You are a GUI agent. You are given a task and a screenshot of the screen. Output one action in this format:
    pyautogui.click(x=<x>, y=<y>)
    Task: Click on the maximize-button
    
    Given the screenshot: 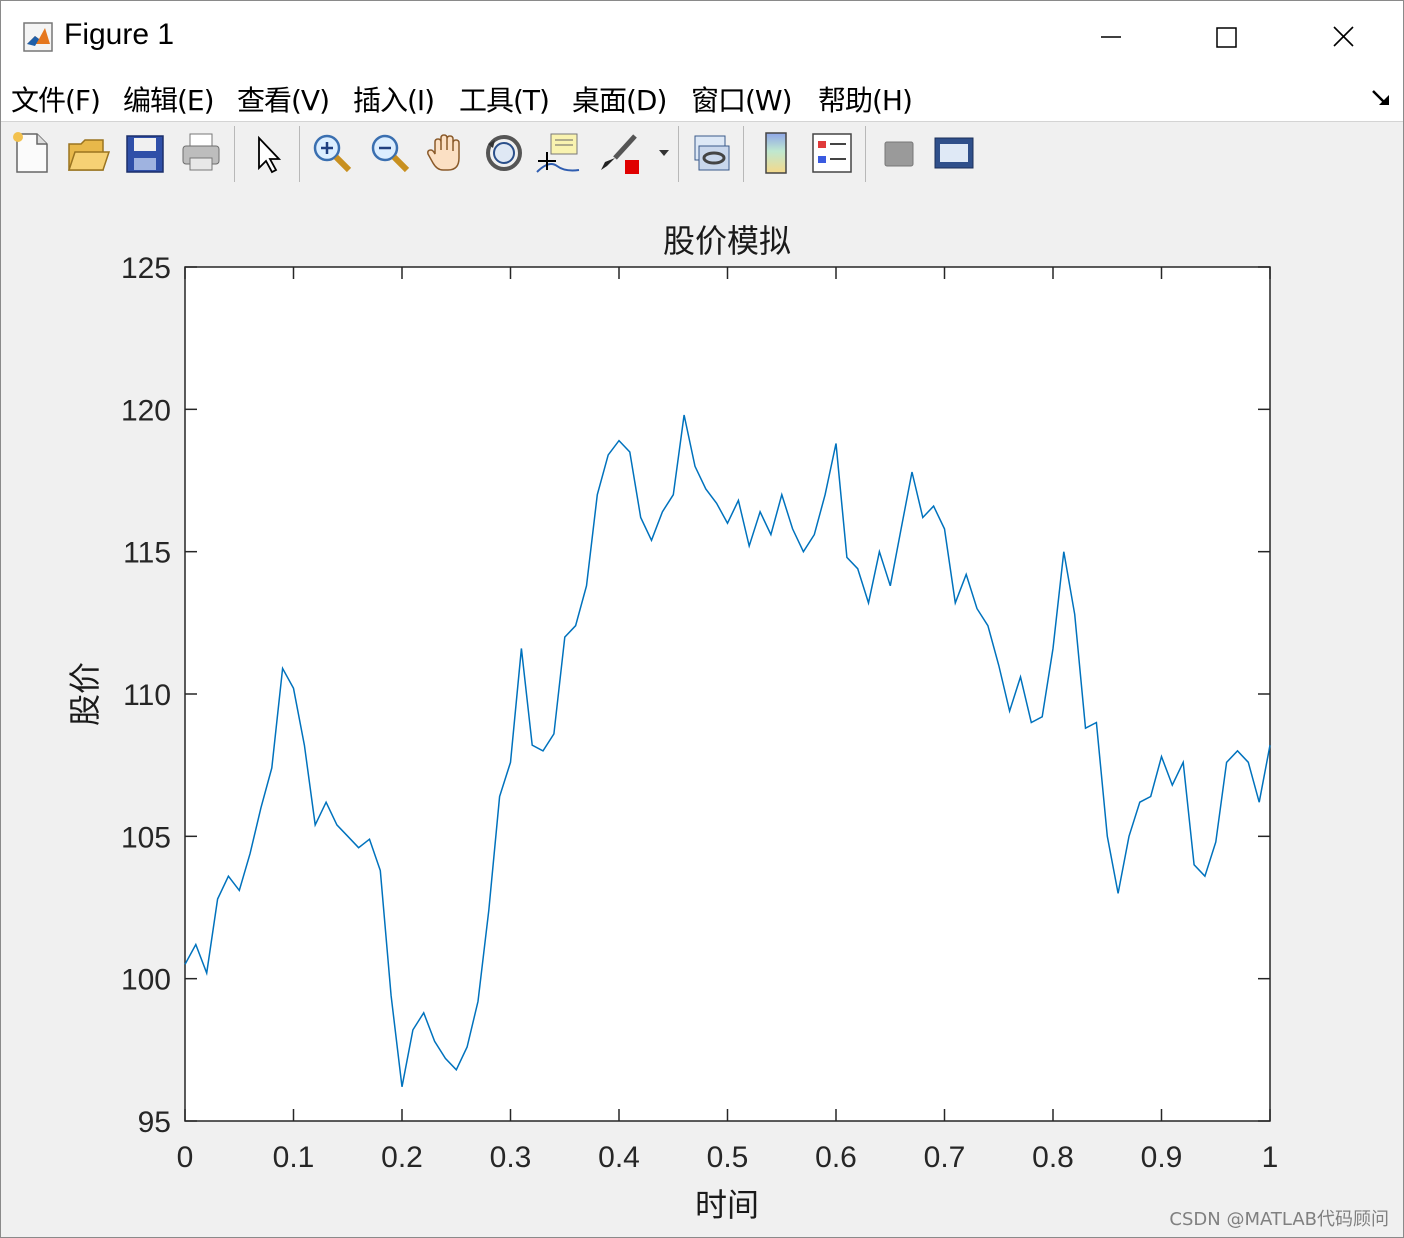 What is the action you would take?
    pyautogui.click(x=1227, y=37)
    